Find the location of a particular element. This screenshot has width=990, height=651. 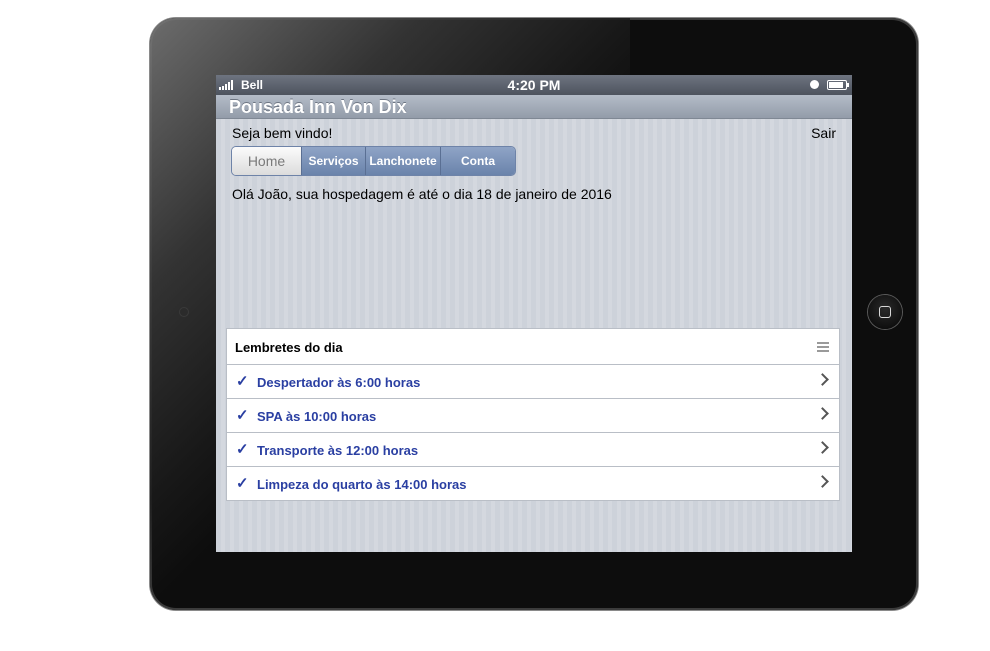

reminders-title: Lembretes do dia is located at coordinates (289, 347).